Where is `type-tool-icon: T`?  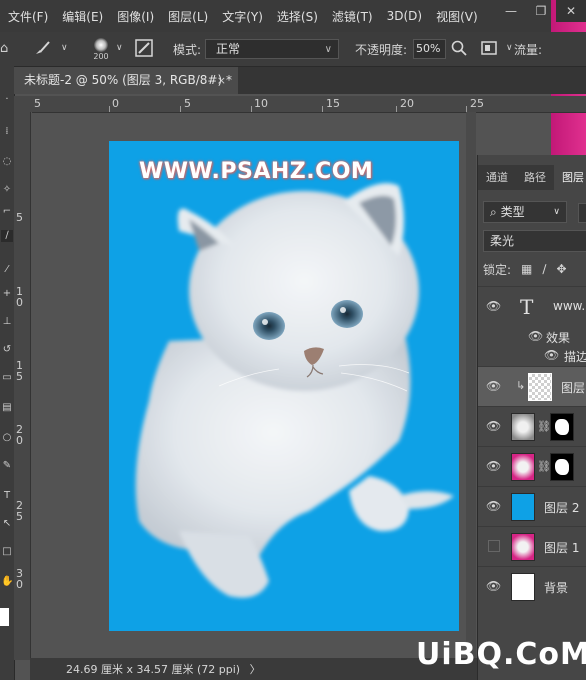 type-tool-icon: T is located at coordinates (7, 496).